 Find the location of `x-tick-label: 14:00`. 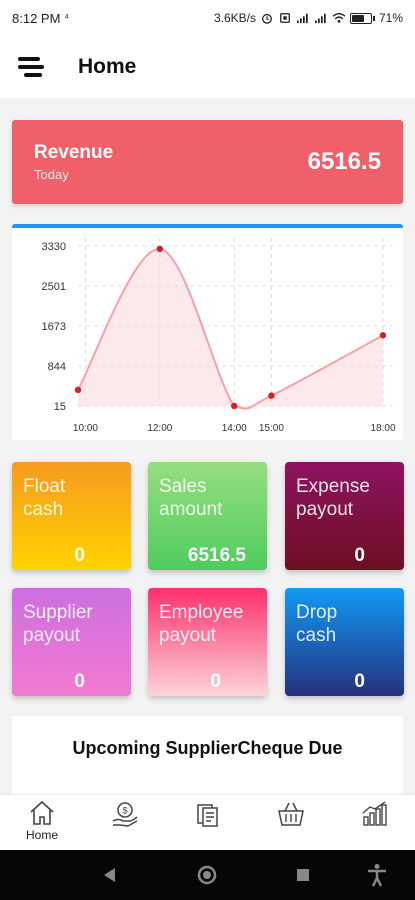

x-tick-label: 14:00 is located at coordinates (234, 428).